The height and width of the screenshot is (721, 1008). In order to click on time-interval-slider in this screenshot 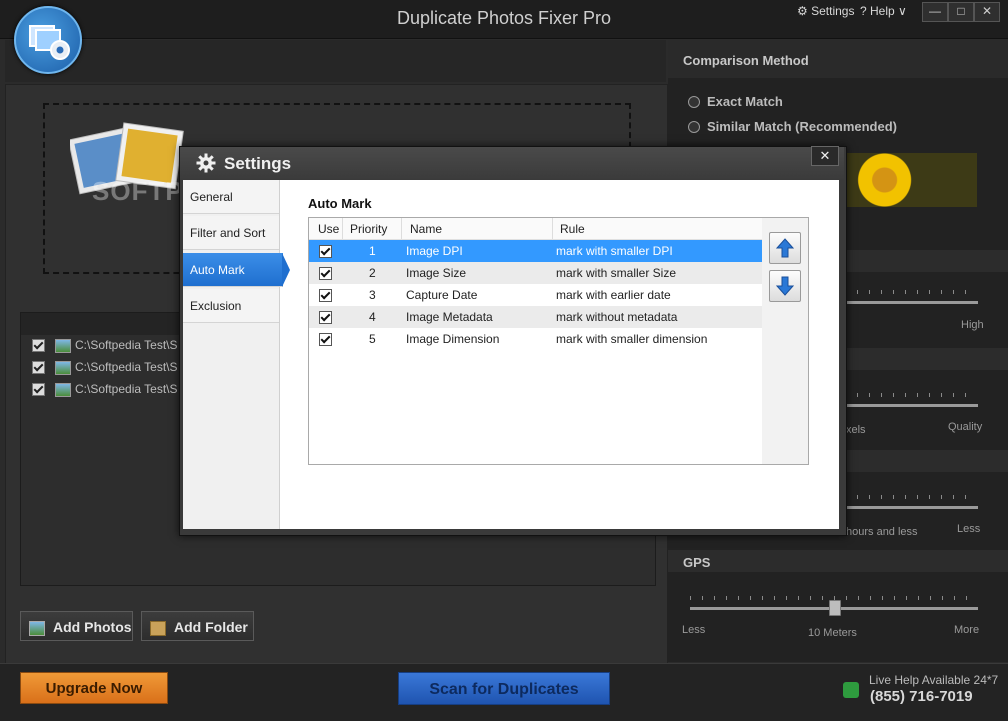, I will do `click(911, 507)`.